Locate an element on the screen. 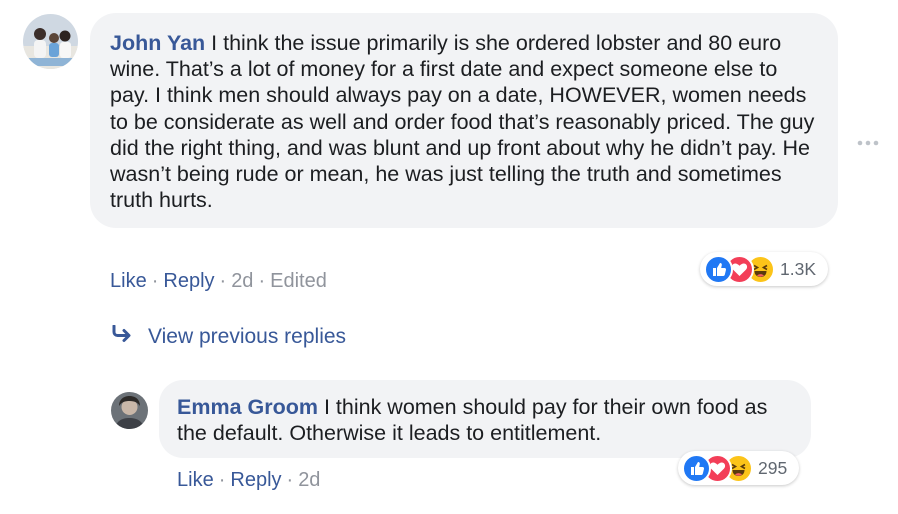  reply-actions: Like · Reply · 2d is located at coordinates (248, 480).